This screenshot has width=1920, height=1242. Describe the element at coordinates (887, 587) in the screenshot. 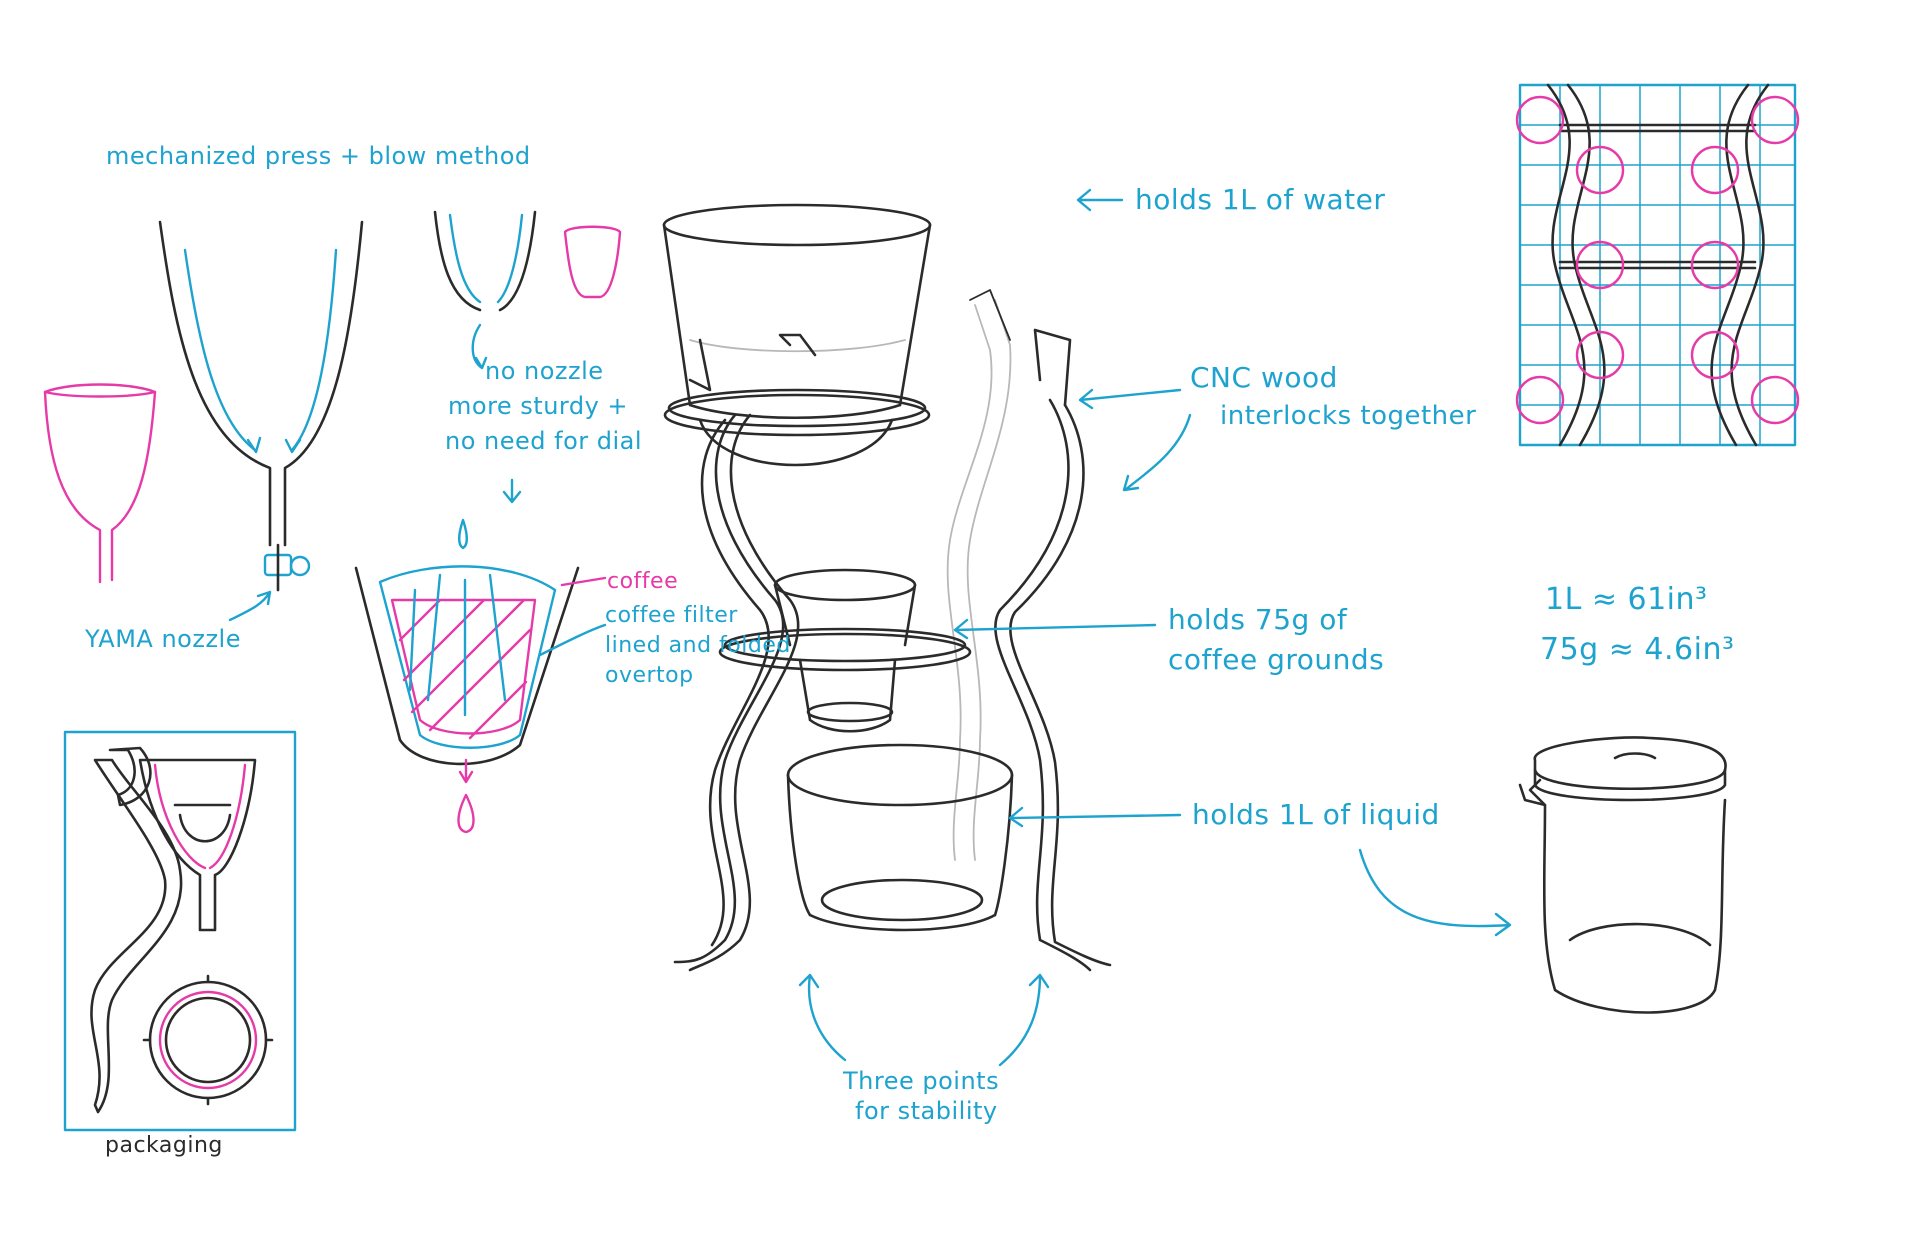

I see `brewer-sketch` at that location.